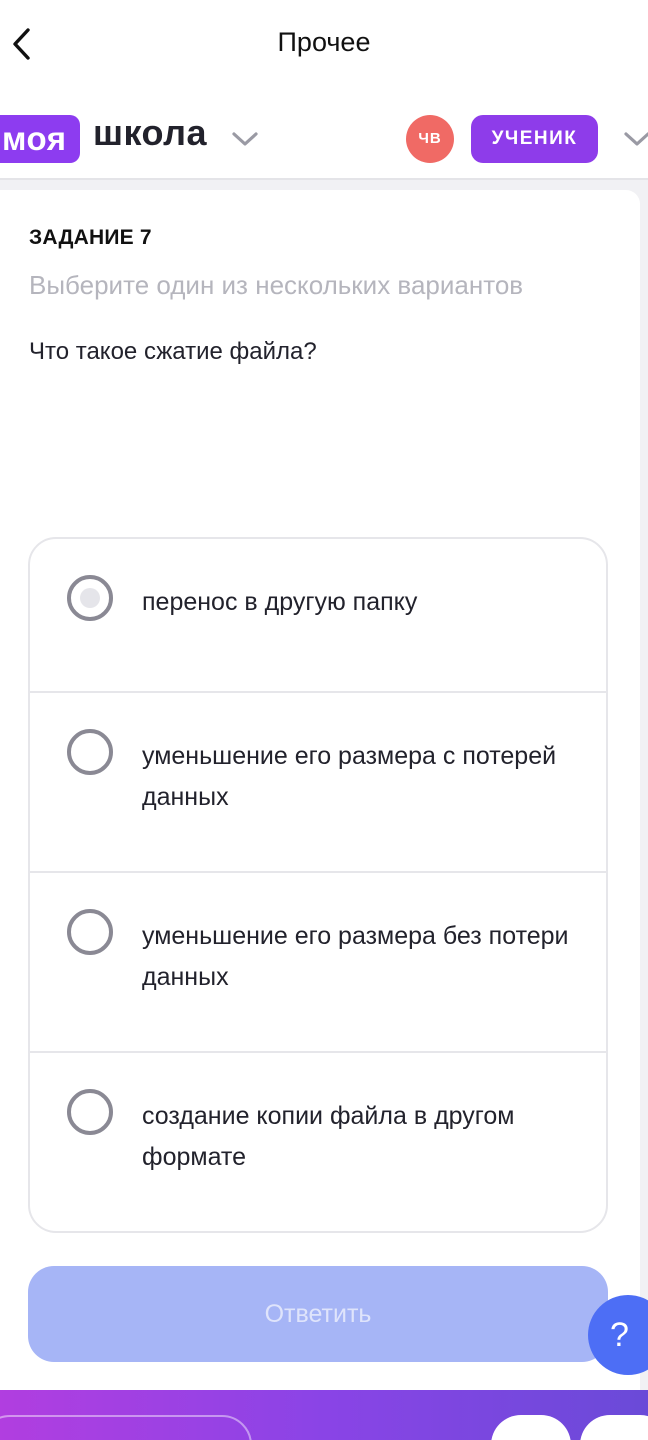 The width and height of the screenshot is (648, 1440). Describe the element at coordinates (430, 139) in the screenshot. I see `avatar: ЧВ` at that location.